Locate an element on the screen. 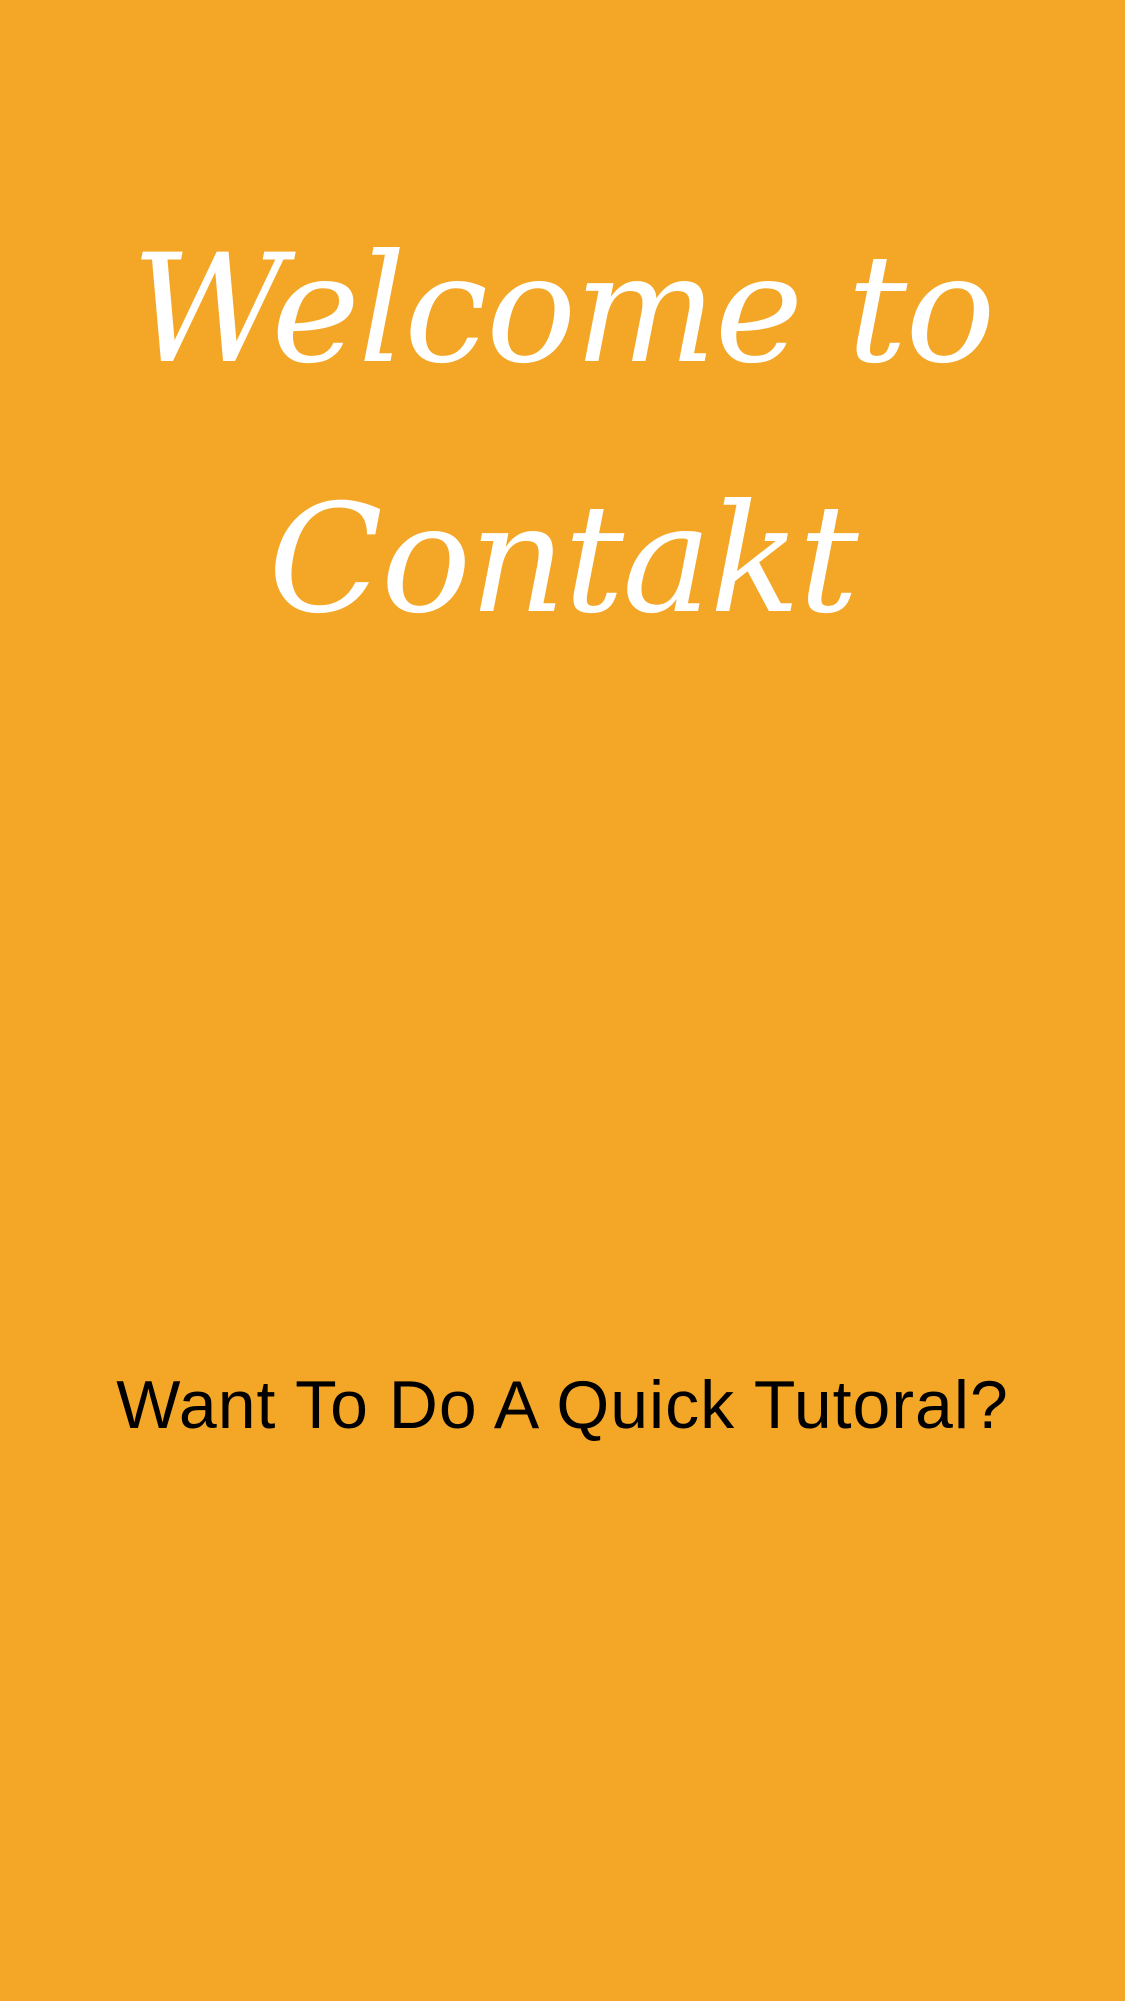 This screenshot has width=1125, height=2001. welcome-title-line1: Welcome to is located at coordinates (563, 310).